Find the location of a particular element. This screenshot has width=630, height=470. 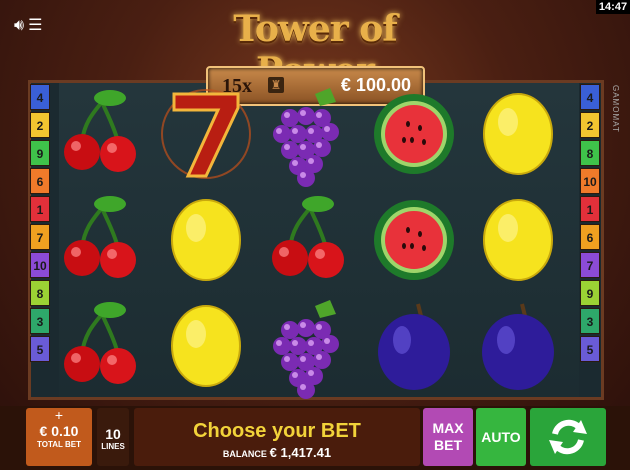

bet-control: + € 0.10 TOTAL BET is located at coordinates (59, 437).